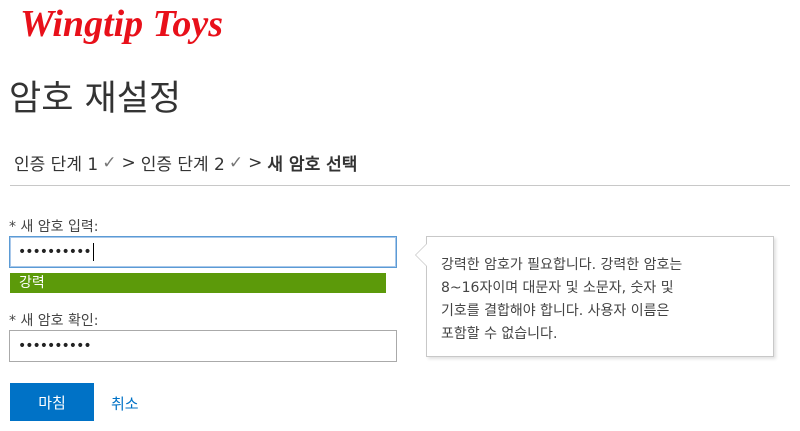 This screenshot has height=431, width=800. I want to click on password-strength-indicator: 강력, so click(198, 283).